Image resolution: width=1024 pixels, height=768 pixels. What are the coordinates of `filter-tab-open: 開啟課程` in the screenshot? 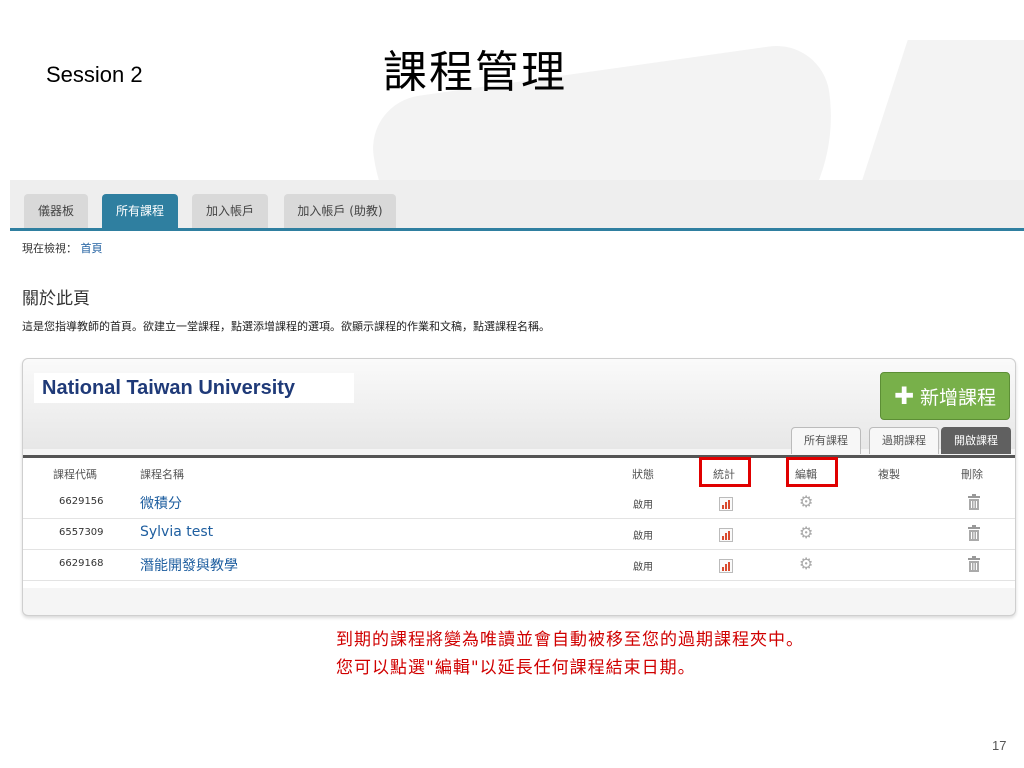 It's located at (976, 440).